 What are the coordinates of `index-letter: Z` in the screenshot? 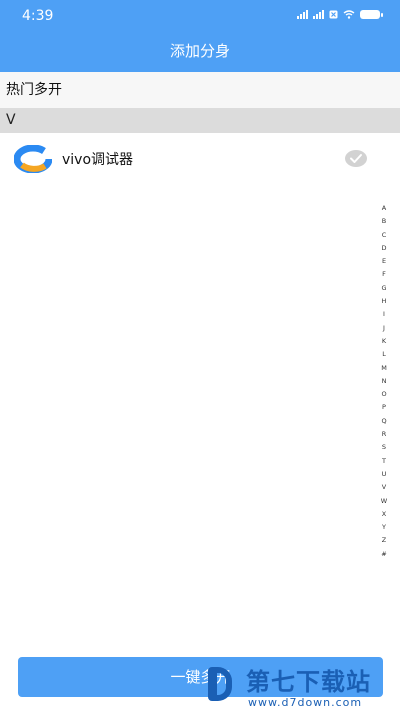 It's located at (384, 540).